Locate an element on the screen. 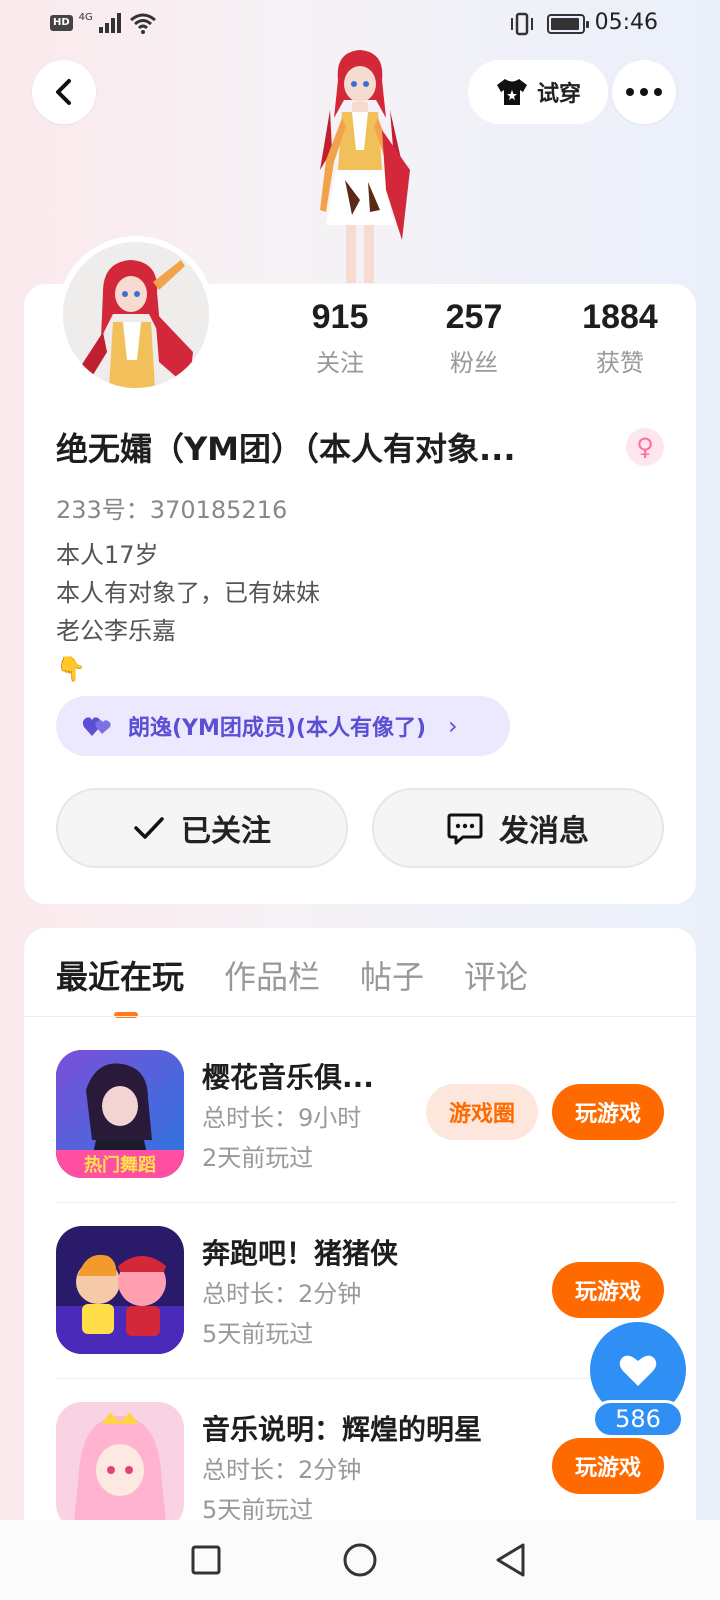 The width and height of the screenshot is (720, 1600). status-right is located at coordinates (549, 24).